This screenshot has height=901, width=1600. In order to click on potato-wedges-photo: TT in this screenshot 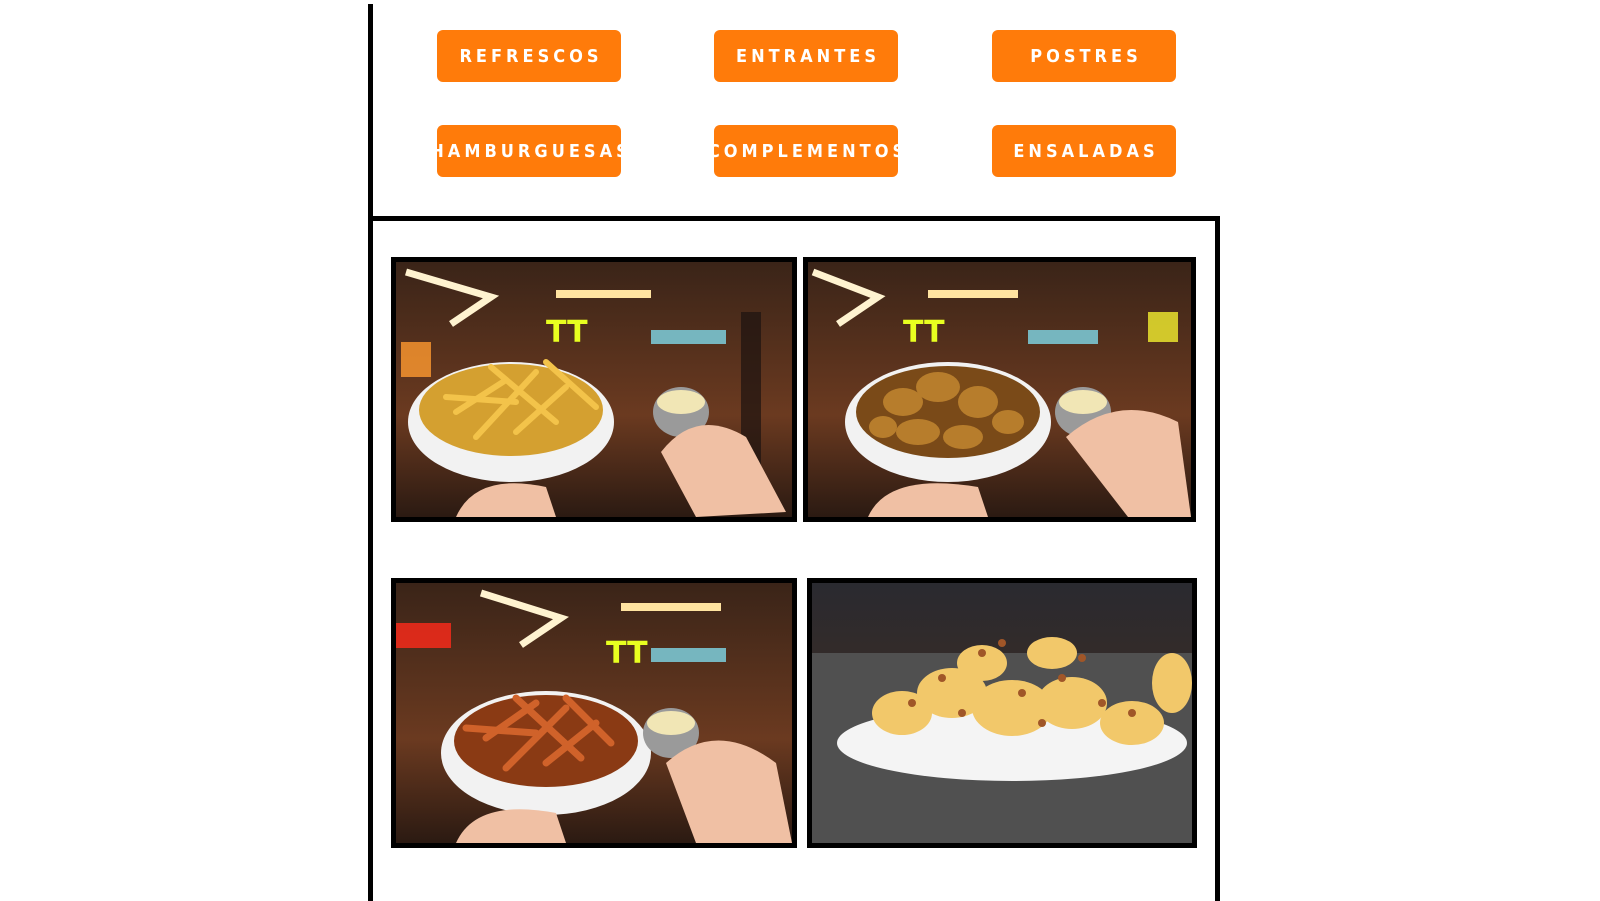, I will do `click(999, 389)`.